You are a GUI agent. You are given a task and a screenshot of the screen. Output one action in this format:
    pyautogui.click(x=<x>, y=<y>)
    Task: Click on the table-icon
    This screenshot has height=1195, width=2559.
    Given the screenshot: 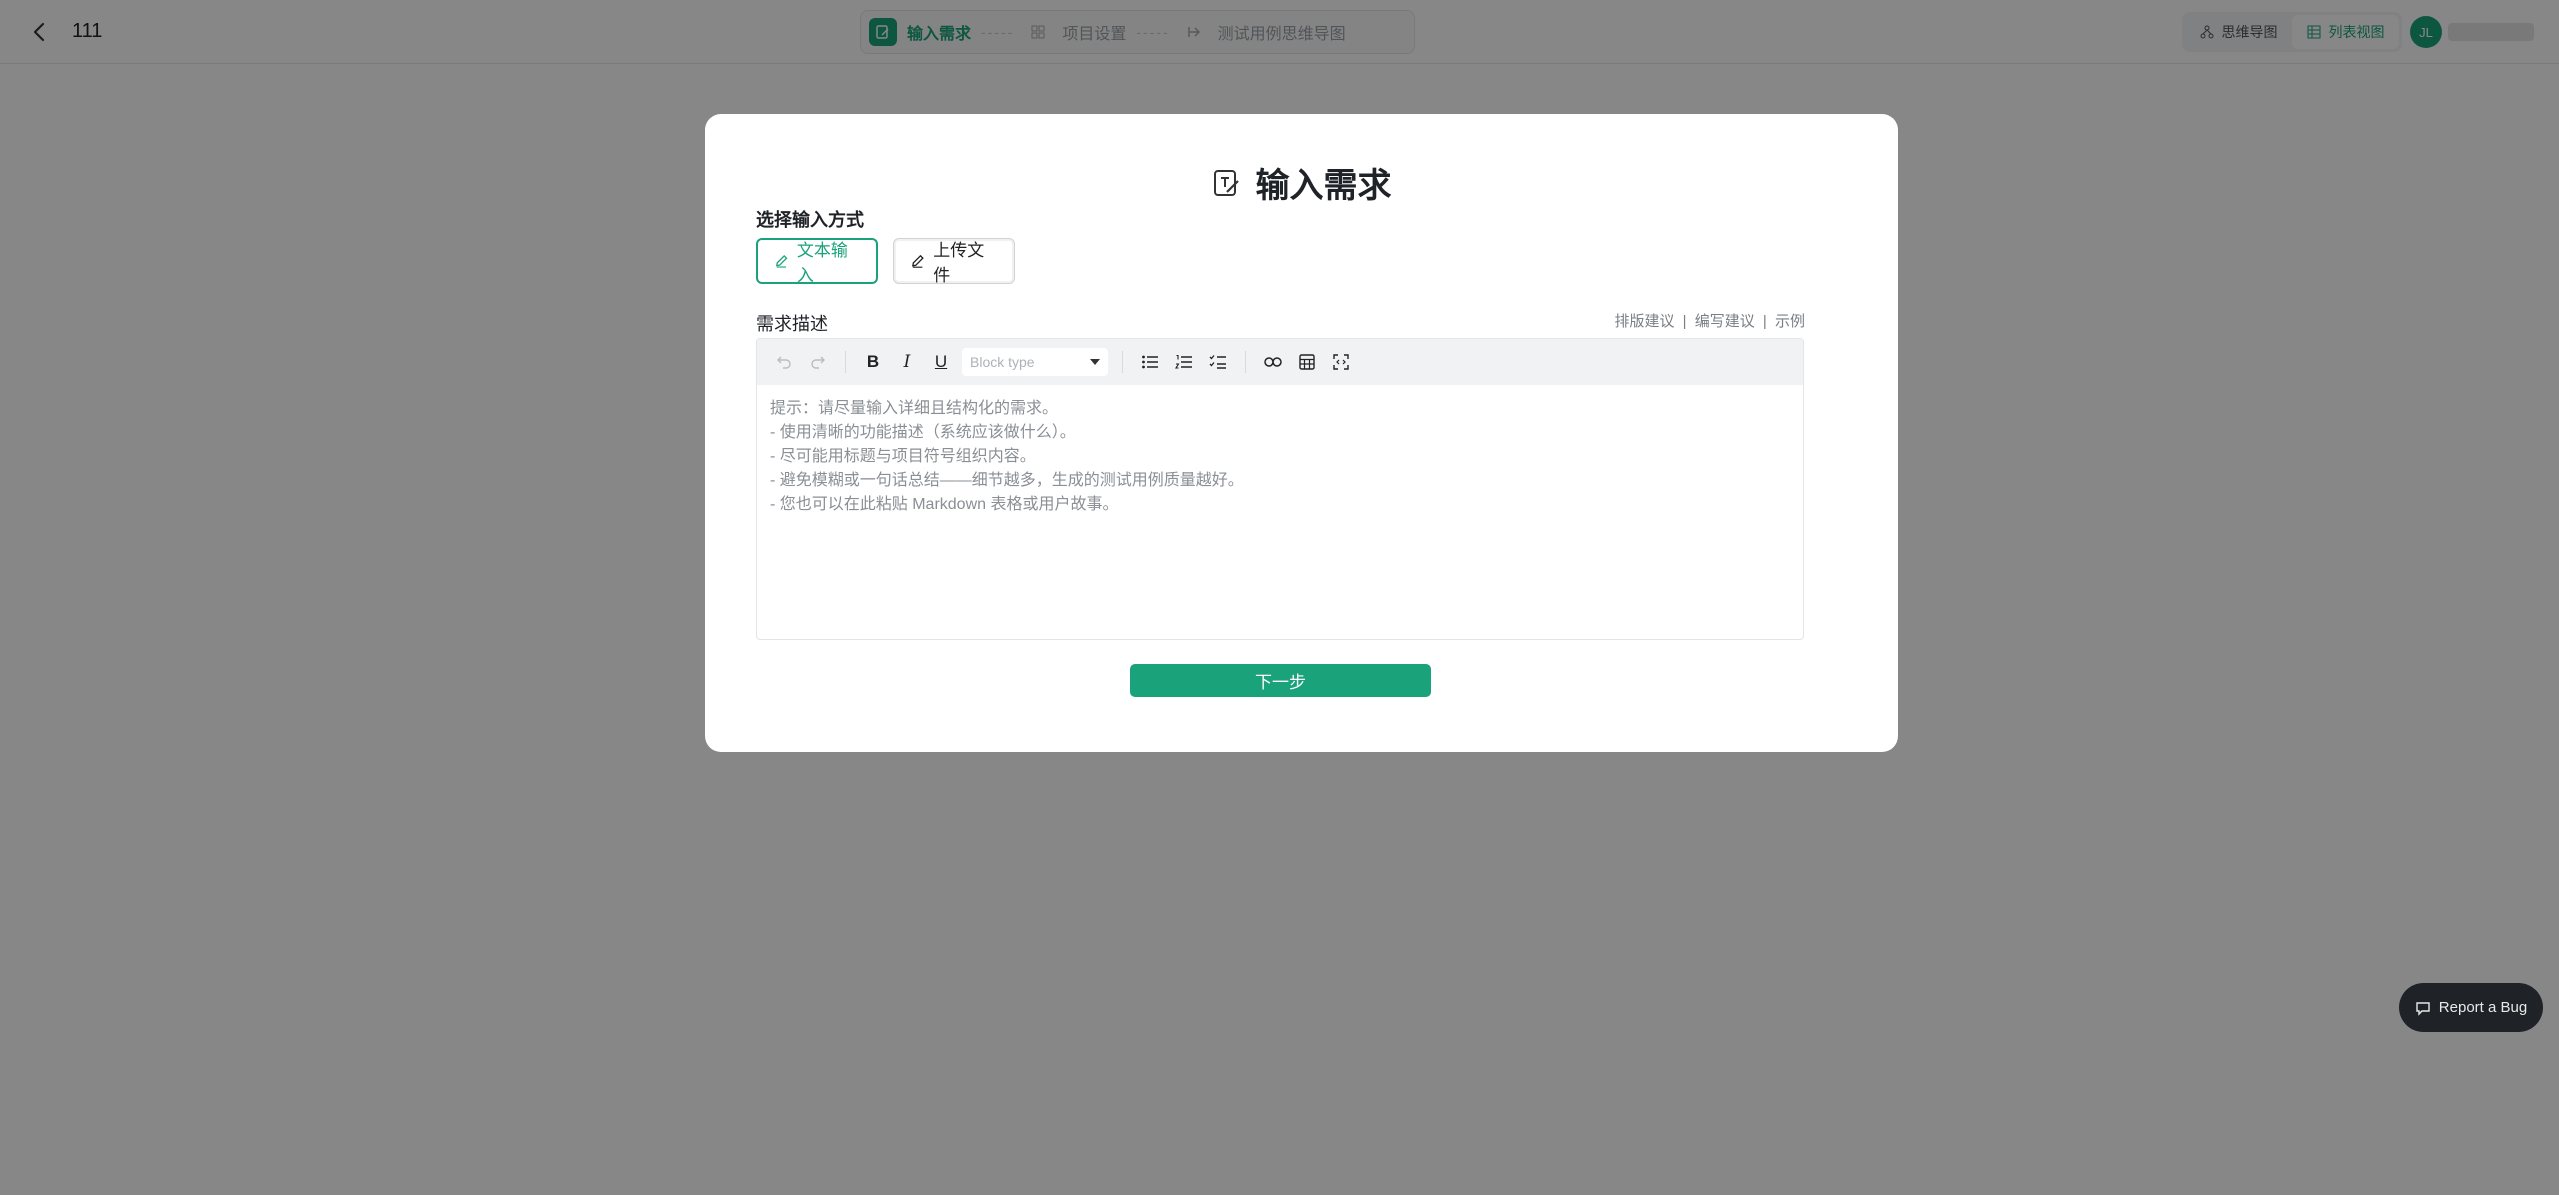 What is the action you would take?
    pyautogui.click(x=1307, y=362)
    